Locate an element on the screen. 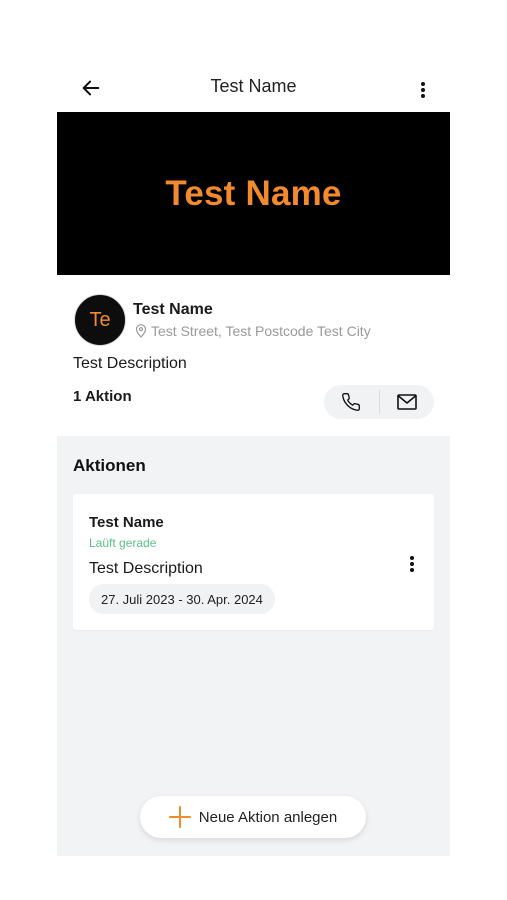  address: Test Street, Test Postcode Test City is located at coordinates (253, 331).